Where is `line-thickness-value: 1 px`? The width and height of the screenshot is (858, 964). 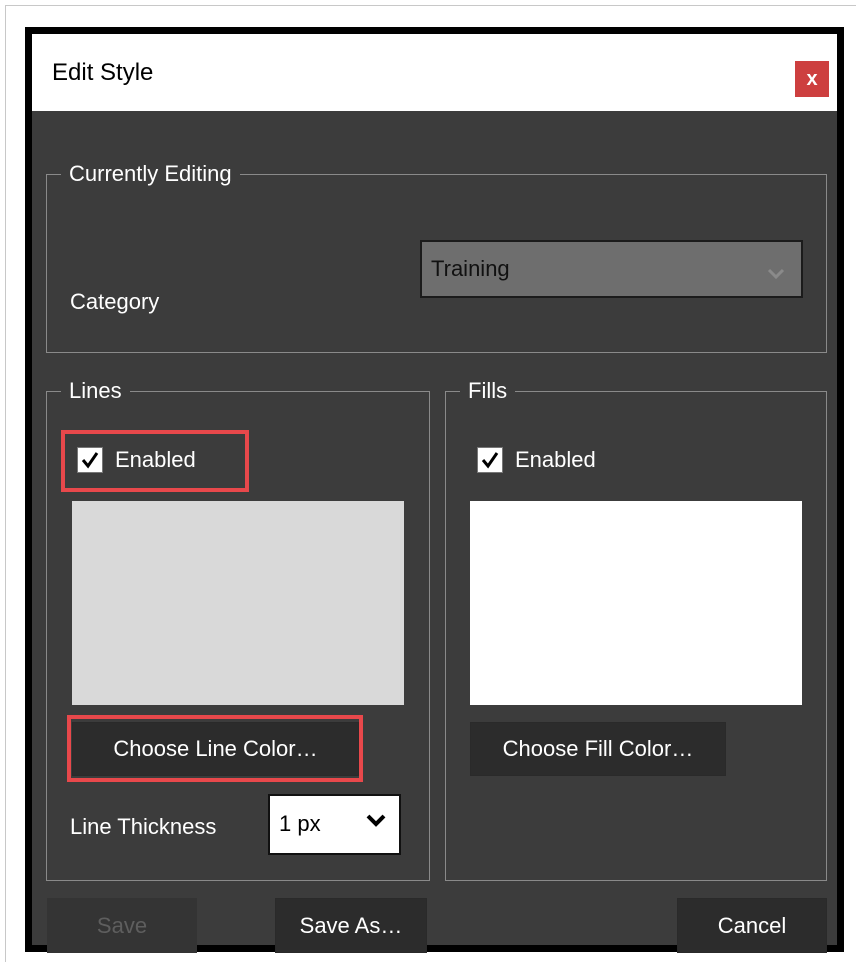 line-thickness-value: 1 px is located at coordinates (300, 823).